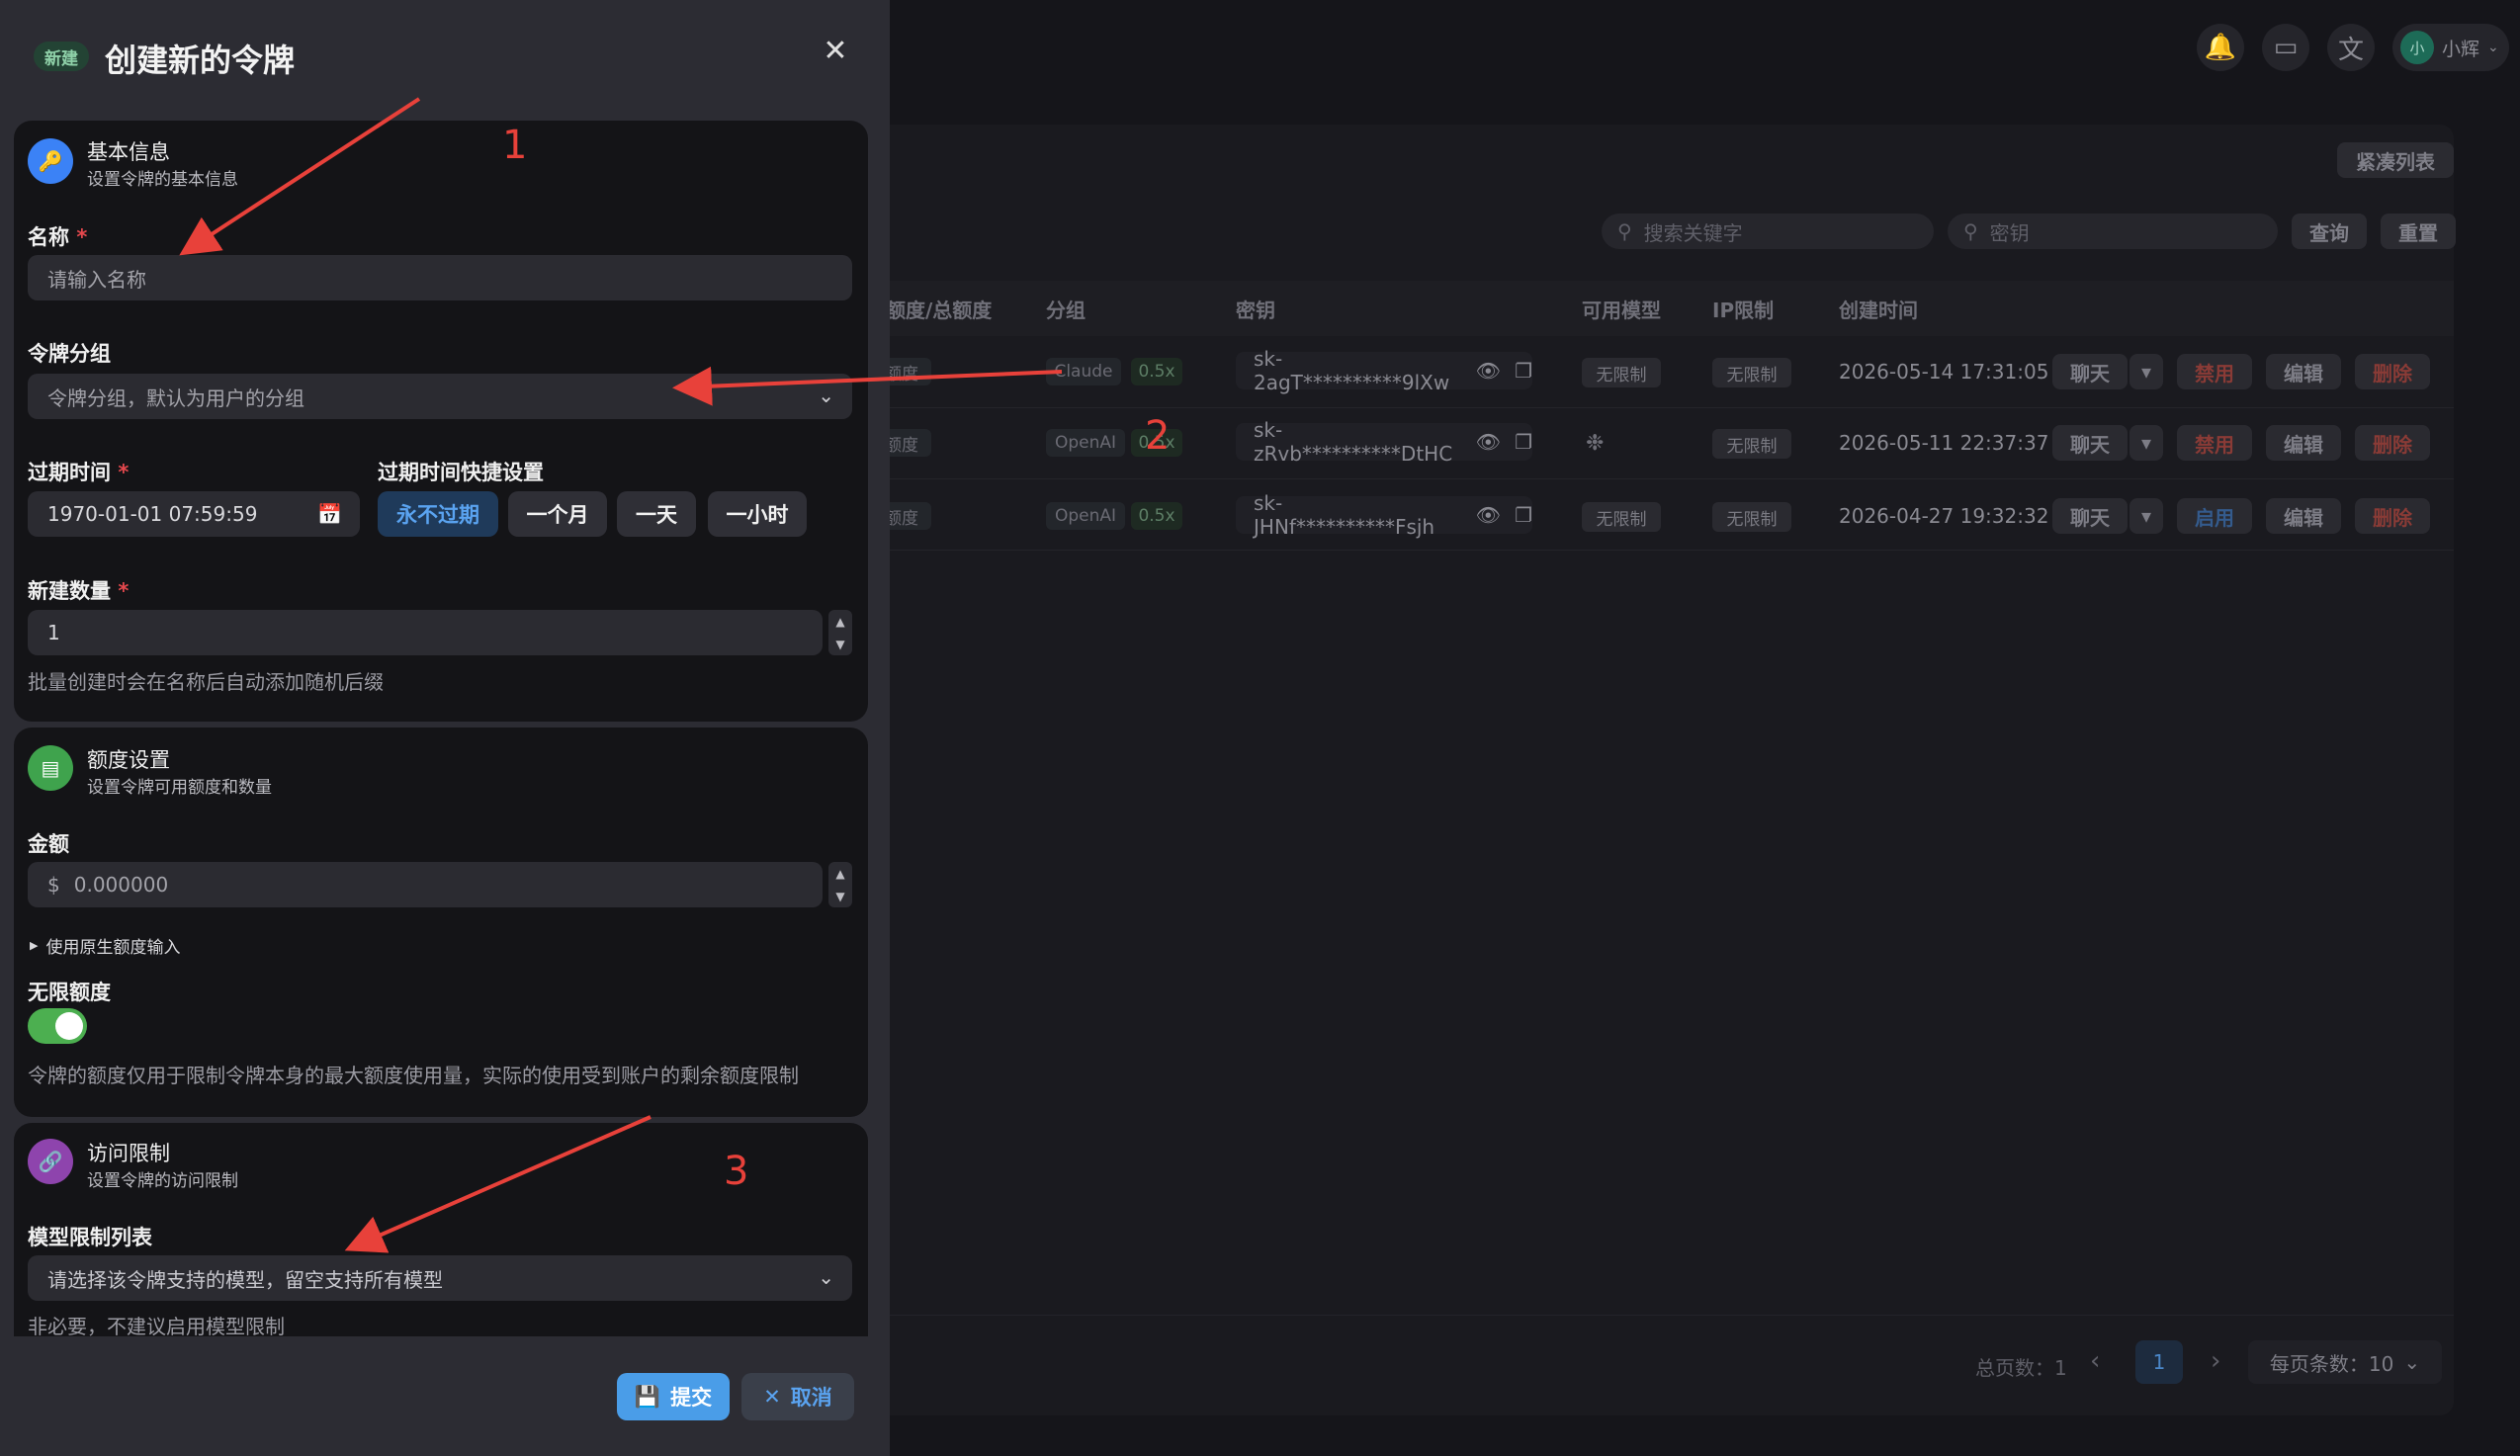 The image size is (2520, 1456). Describe the element at coordinates (2450, 47) in the screenshot. I see `user-menu: 小 小辉 ⌄` at that location.